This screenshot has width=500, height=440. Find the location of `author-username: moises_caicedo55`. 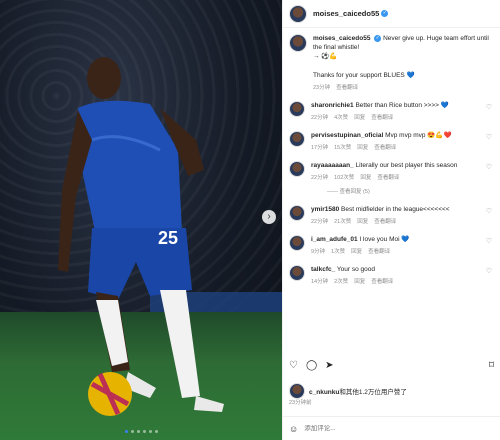

author-username: moises_caicedo55 is located at coordinates (346, 13).